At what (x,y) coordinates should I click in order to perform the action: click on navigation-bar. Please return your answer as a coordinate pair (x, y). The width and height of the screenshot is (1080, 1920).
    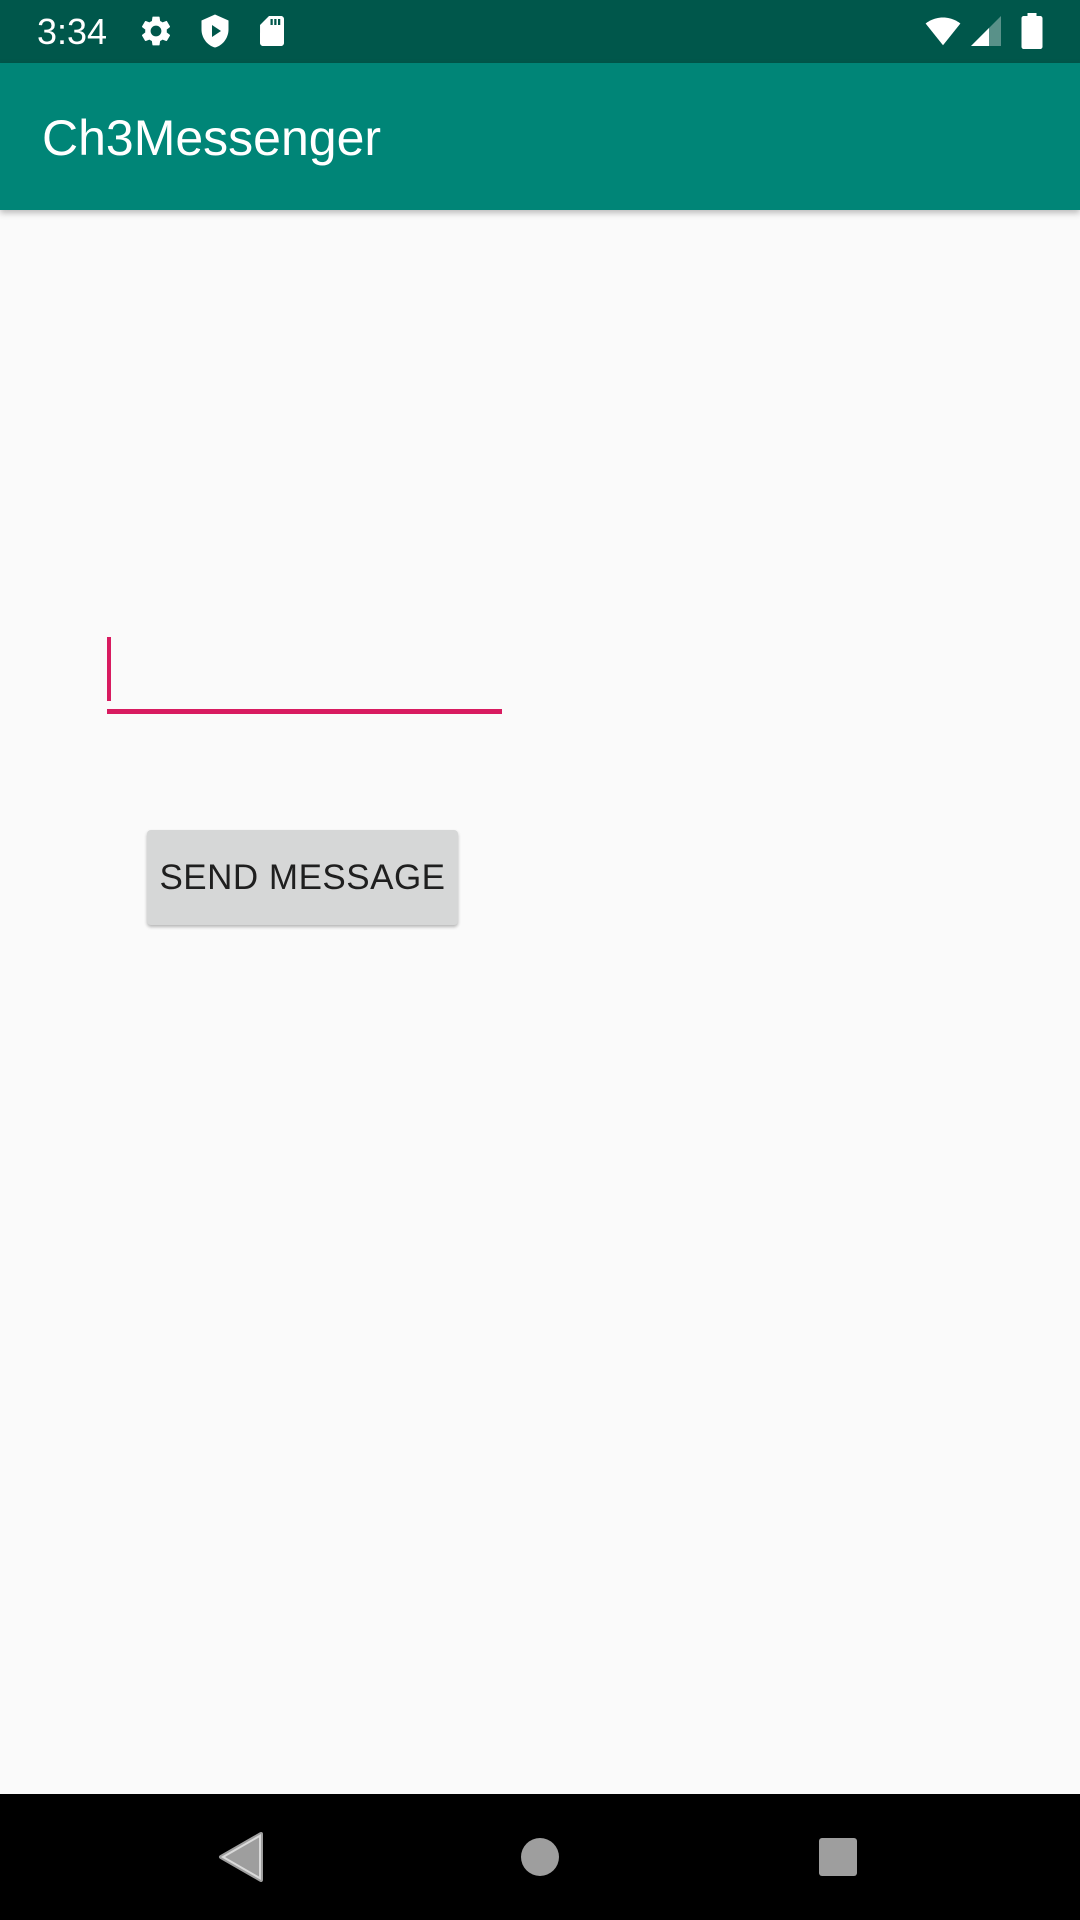
    Looking at the image, I should click on (540, 1857).